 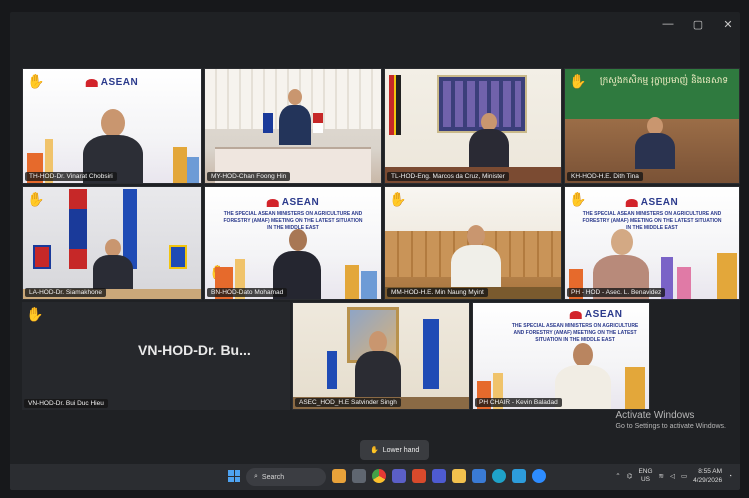 I want to click on chevron-up-icon: ⌃, so click(x=617, y=476).